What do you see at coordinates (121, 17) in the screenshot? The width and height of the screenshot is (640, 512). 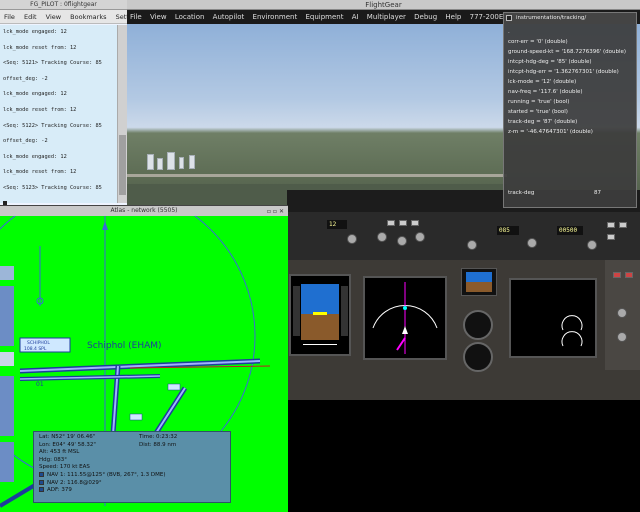 I see `terminal-menu-settings: Settings` at bounding box center [121, 17].